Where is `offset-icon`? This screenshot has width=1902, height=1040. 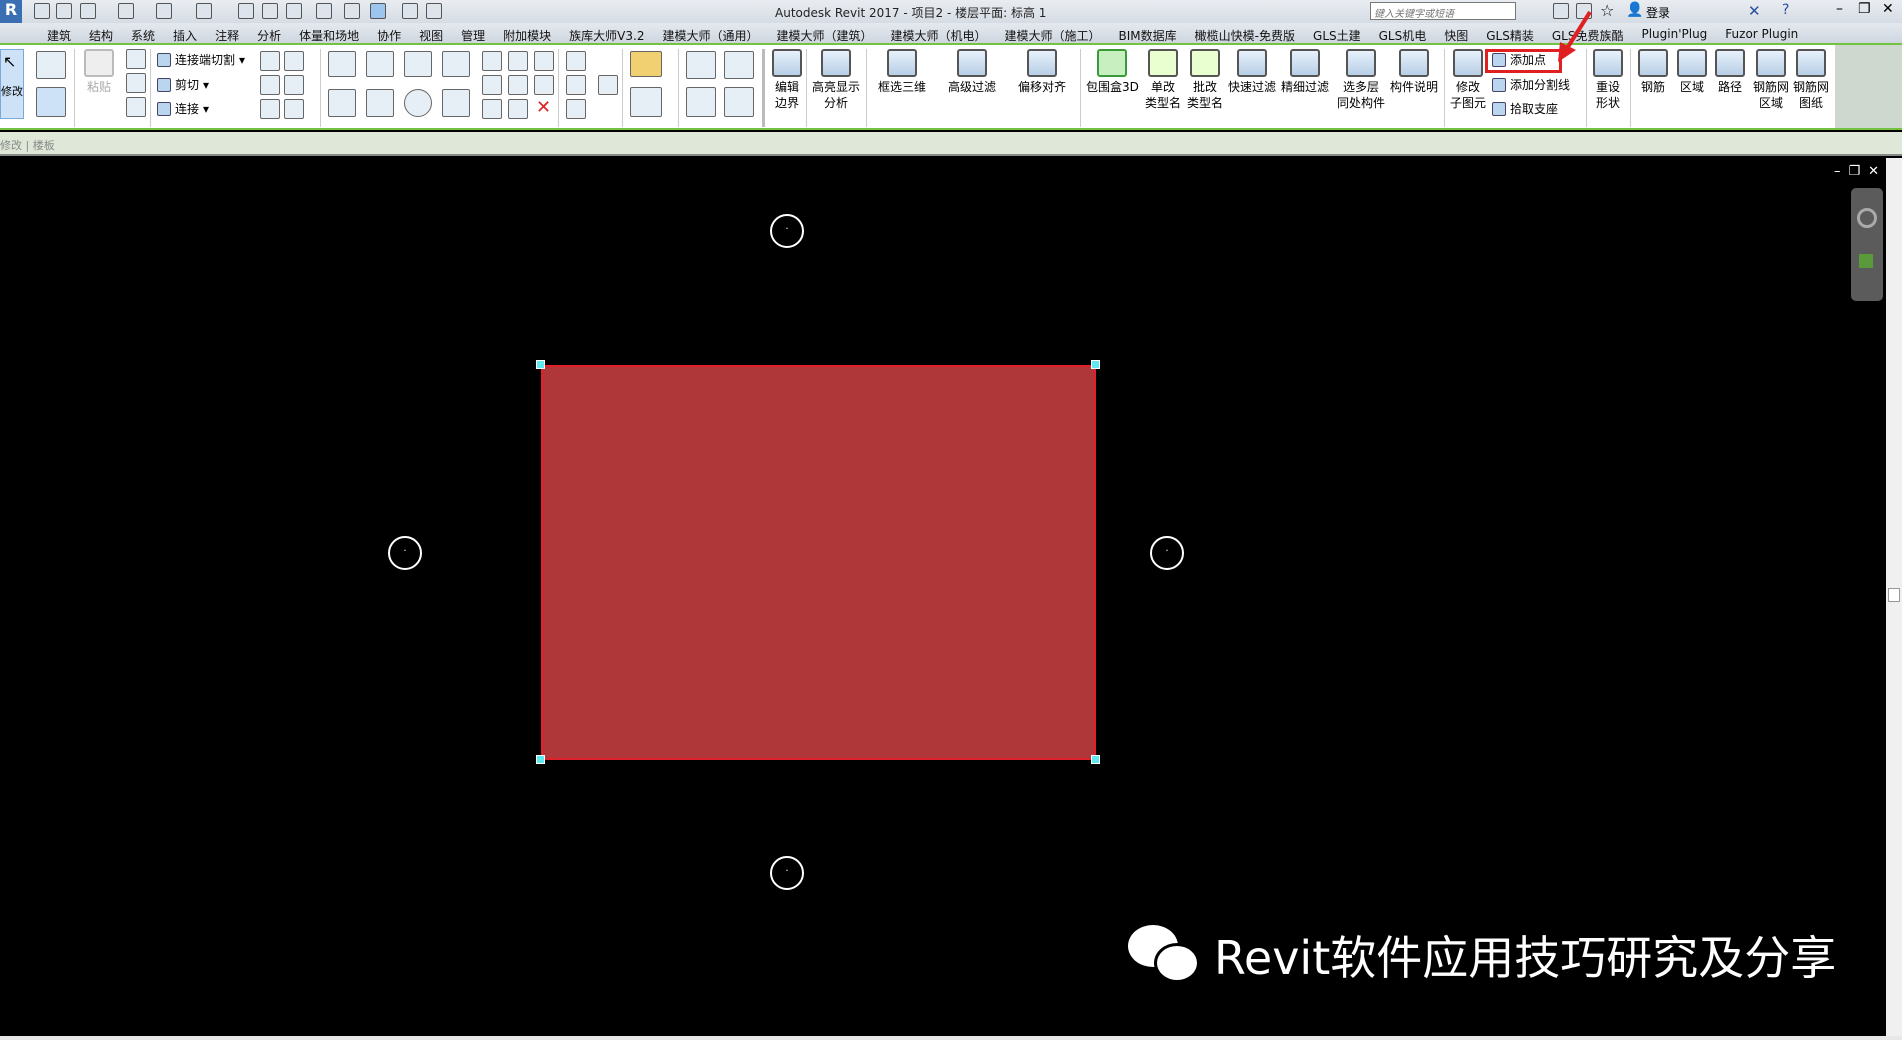 offset-icon is located at coordinates (380, 64).